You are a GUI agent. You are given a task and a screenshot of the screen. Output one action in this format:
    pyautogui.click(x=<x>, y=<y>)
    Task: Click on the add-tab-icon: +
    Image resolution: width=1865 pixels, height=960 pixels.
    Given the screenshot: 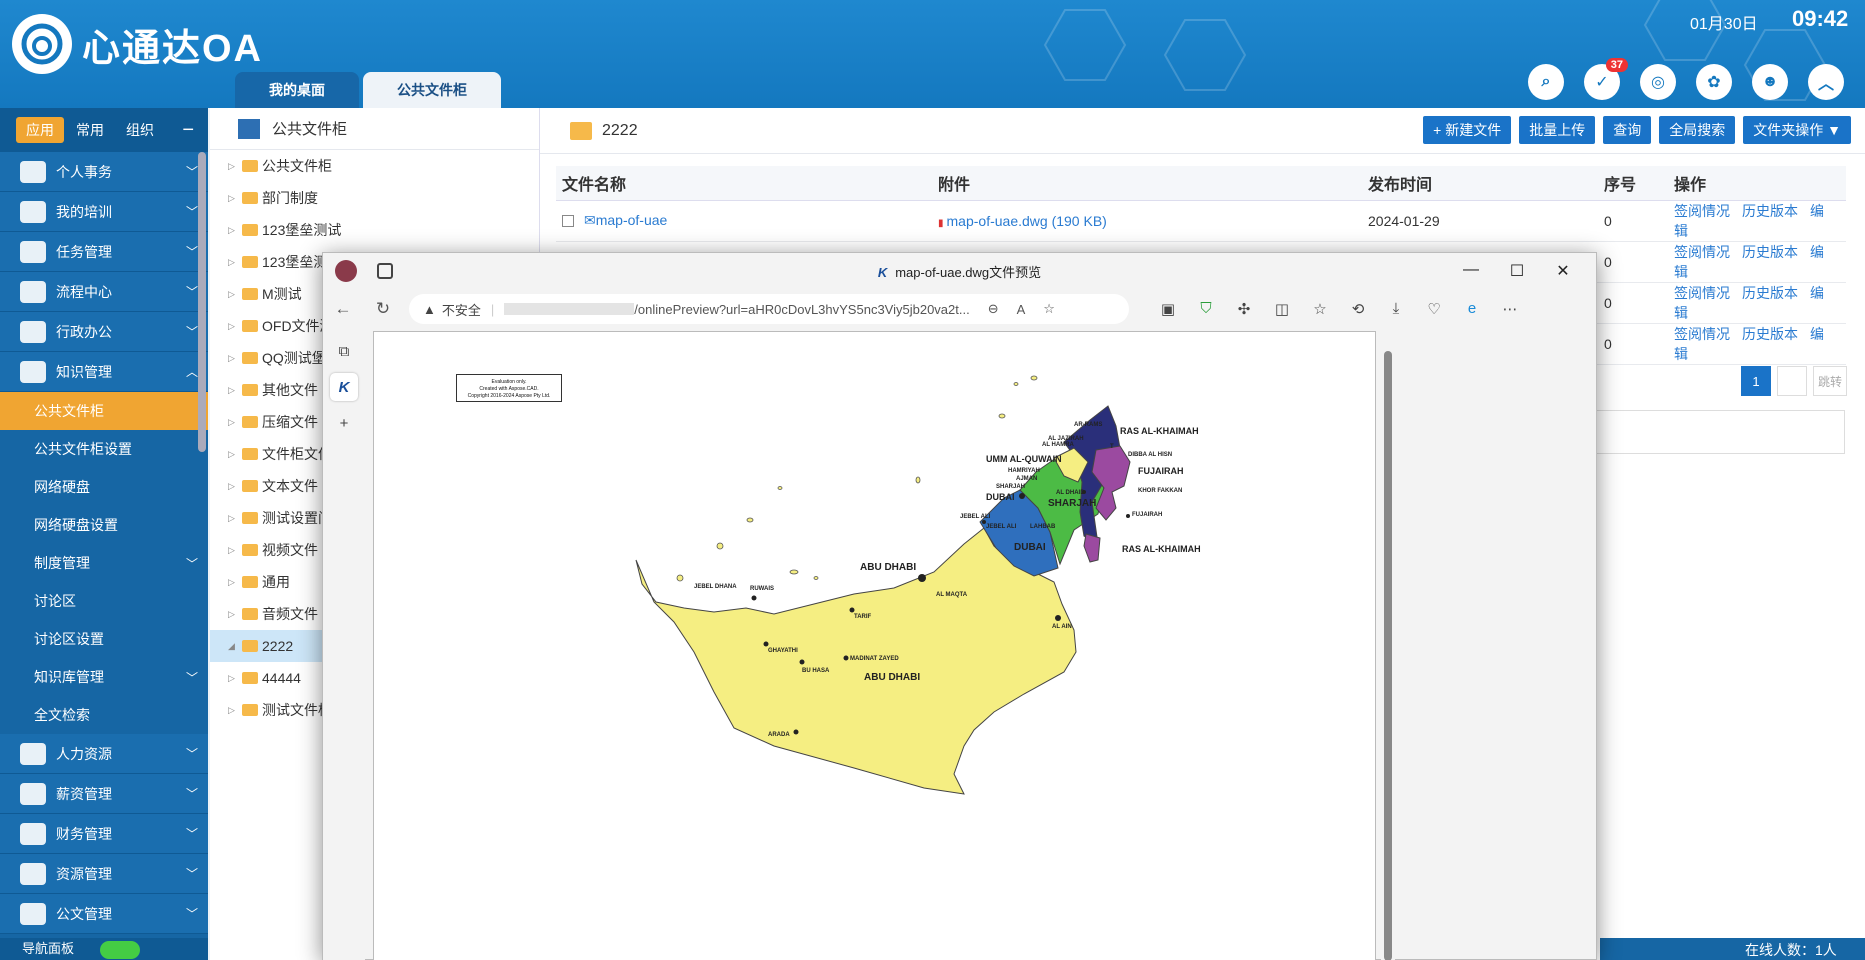 What is the action you would take?
    pyautogui.click(x=344, y=423)
    